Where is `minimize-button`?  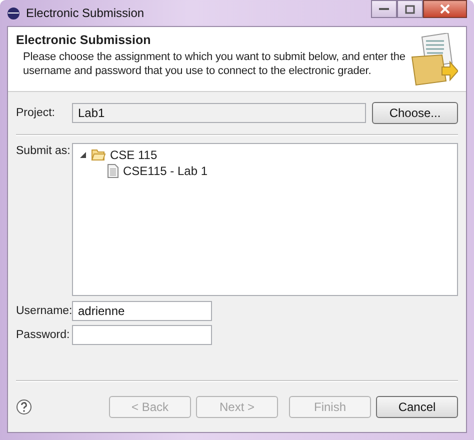
minimize-button is located at coordinates (384, 9).